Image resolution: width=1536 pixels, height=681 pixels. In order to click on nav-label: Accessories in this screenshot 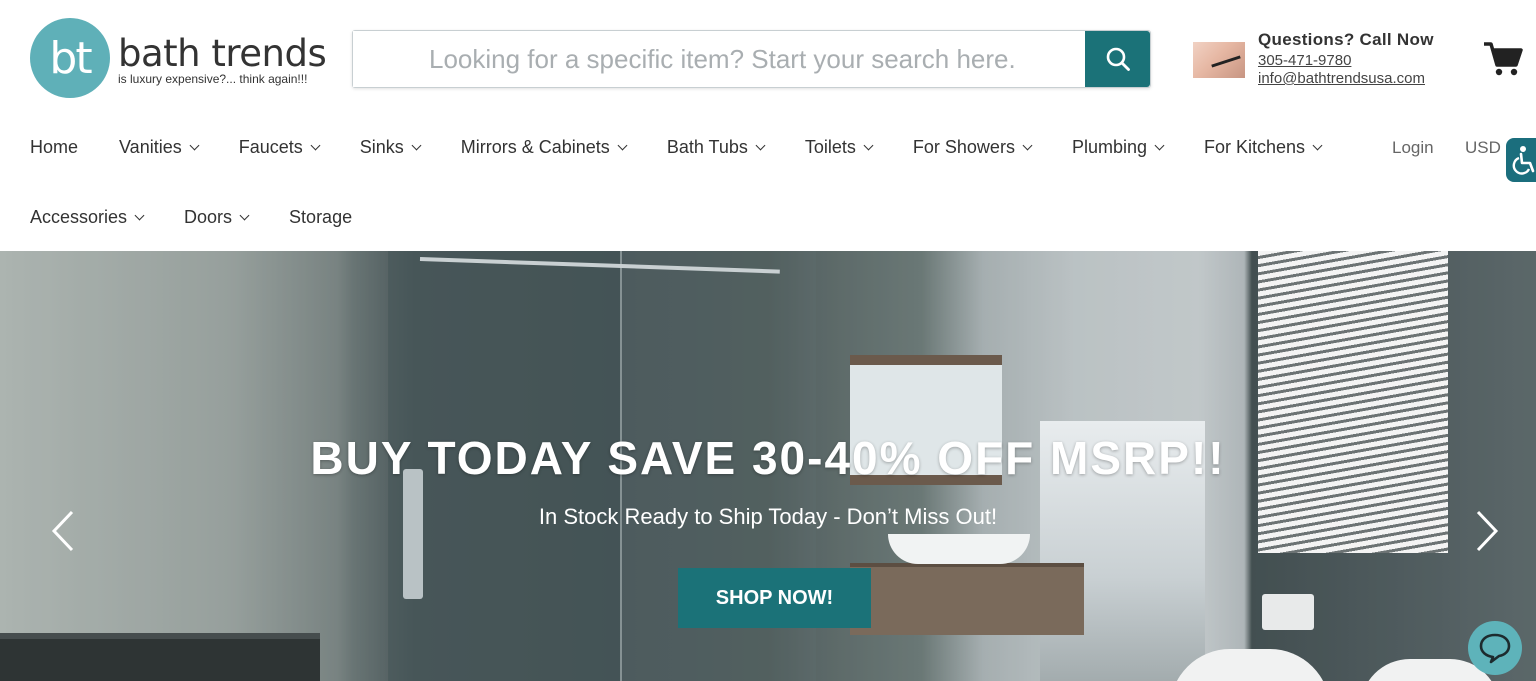, I will do `click(79, 216)`.